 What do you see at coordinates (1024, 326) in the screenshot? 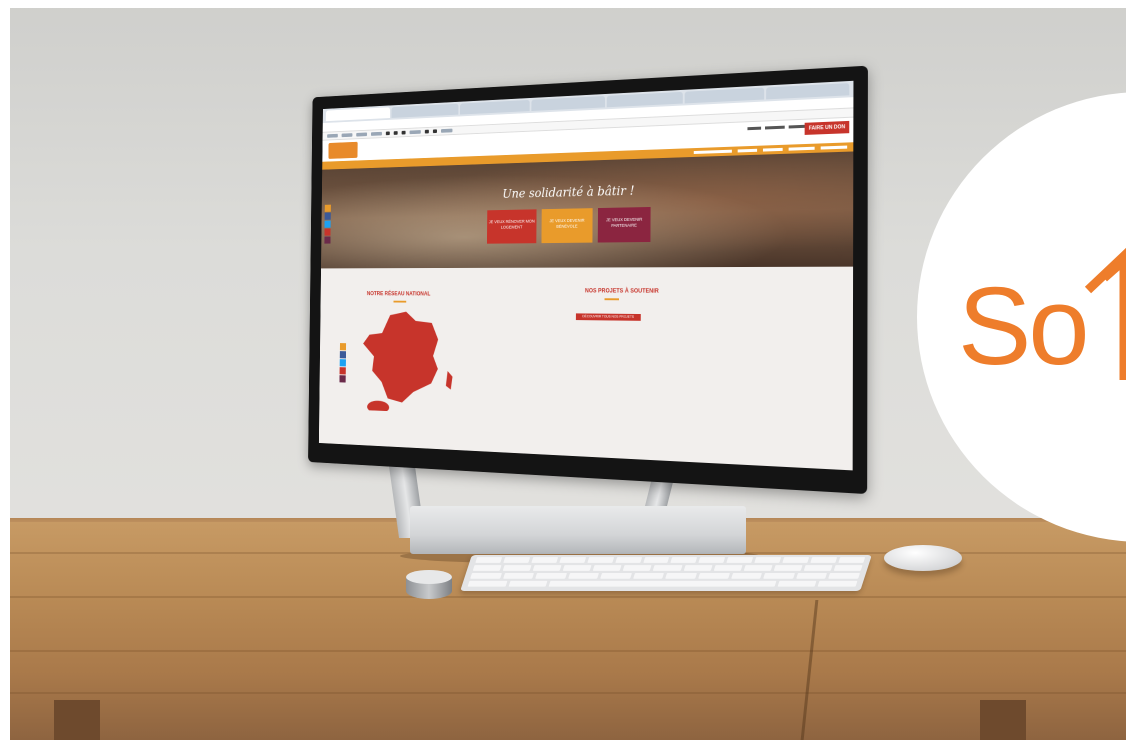
I see `brand-logo-text: So` at bounding box center [1024, 326].